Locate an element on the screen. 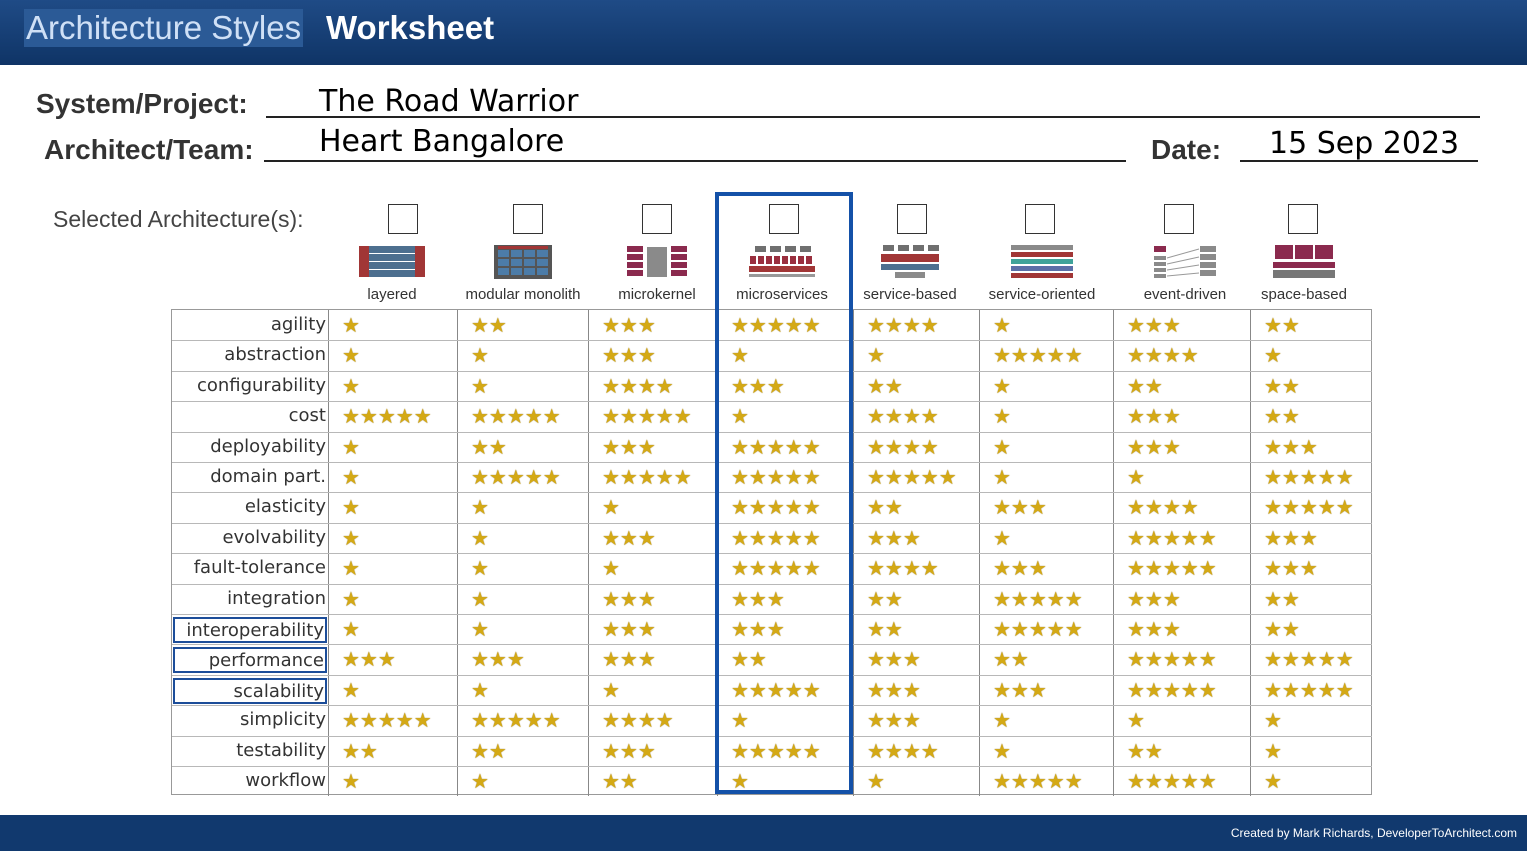 The height and width of the screenshot is (851, 1527). characteristic-label: testability is located at coordinates (281, 750).